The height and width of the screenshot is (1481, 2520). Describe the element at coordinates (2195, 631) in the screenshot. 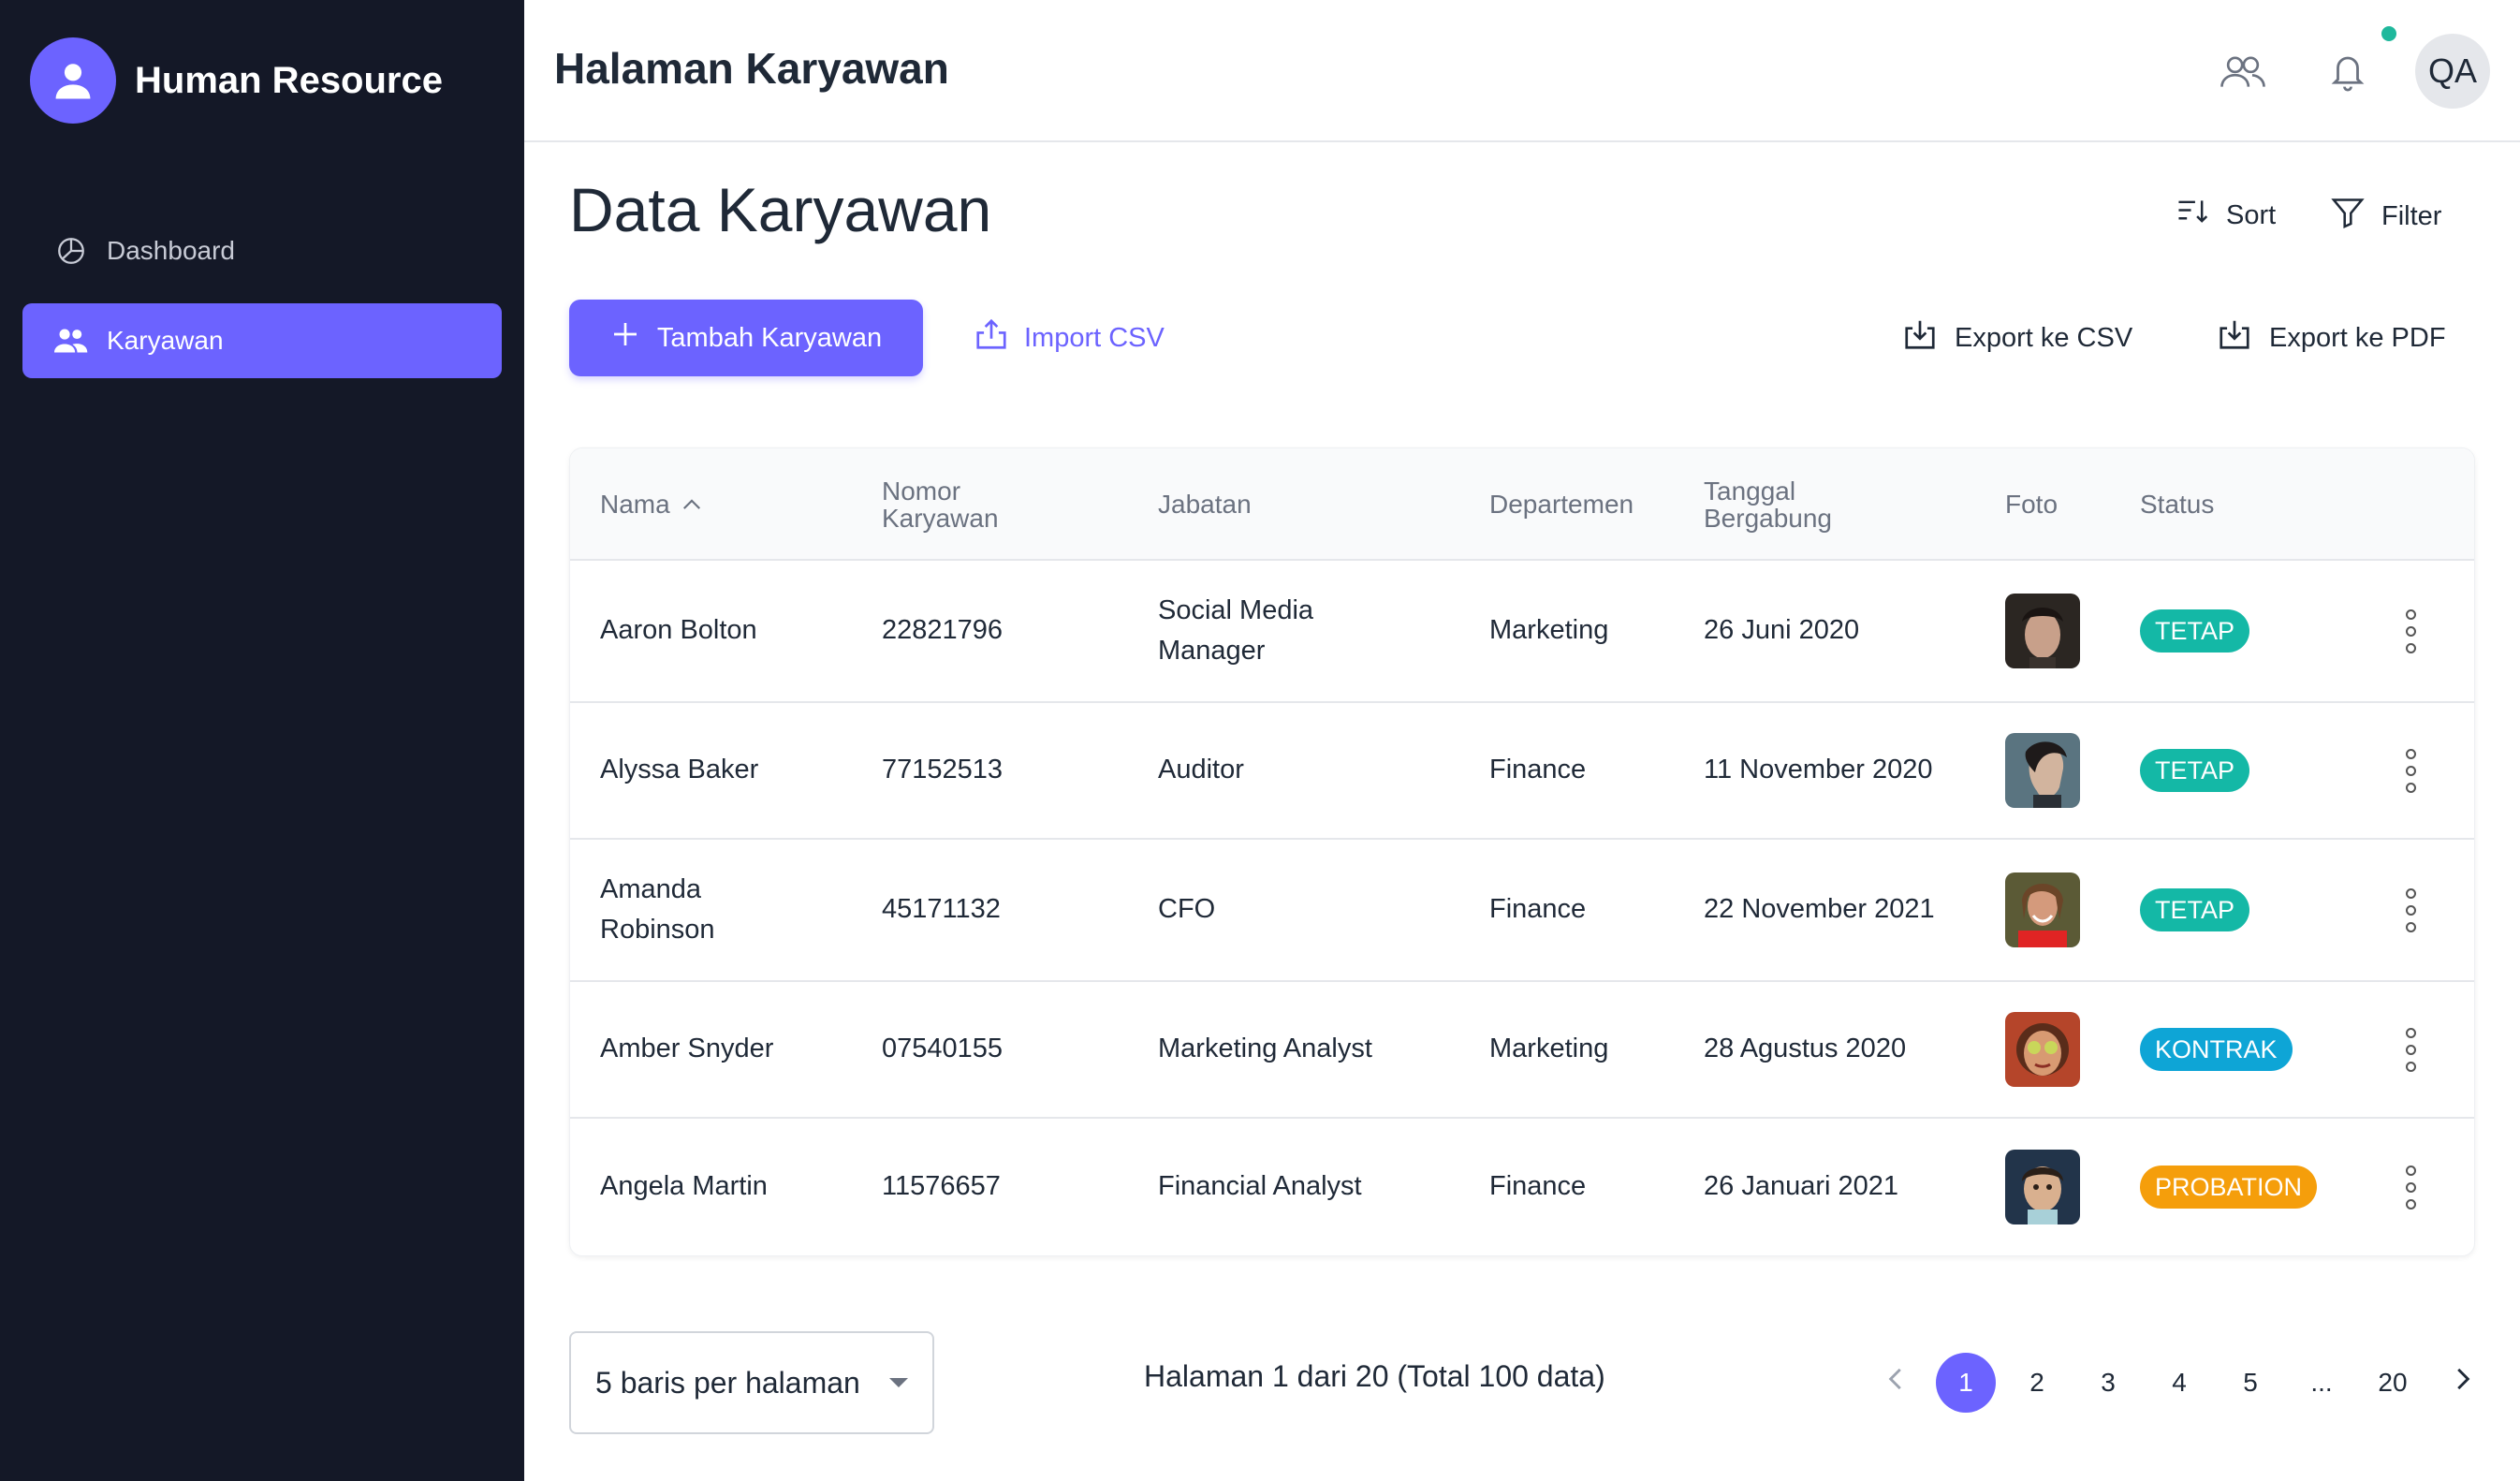

I see `status-badge: TETAP` at that location.